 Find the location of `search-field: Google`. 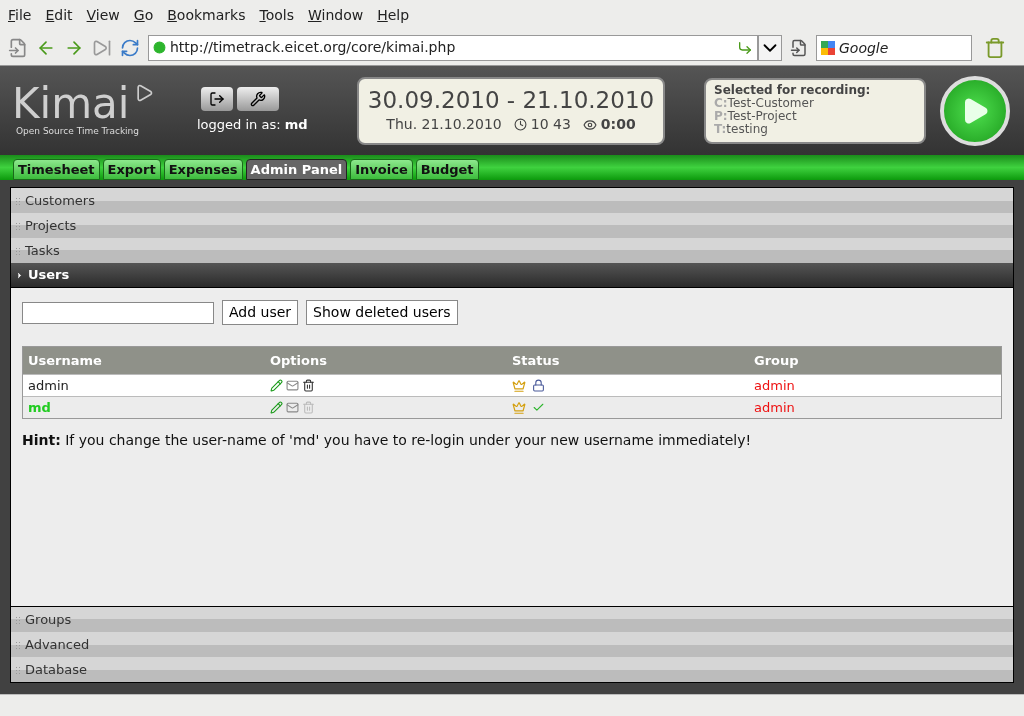

search-field: Google is located at coordinates (894, 47).